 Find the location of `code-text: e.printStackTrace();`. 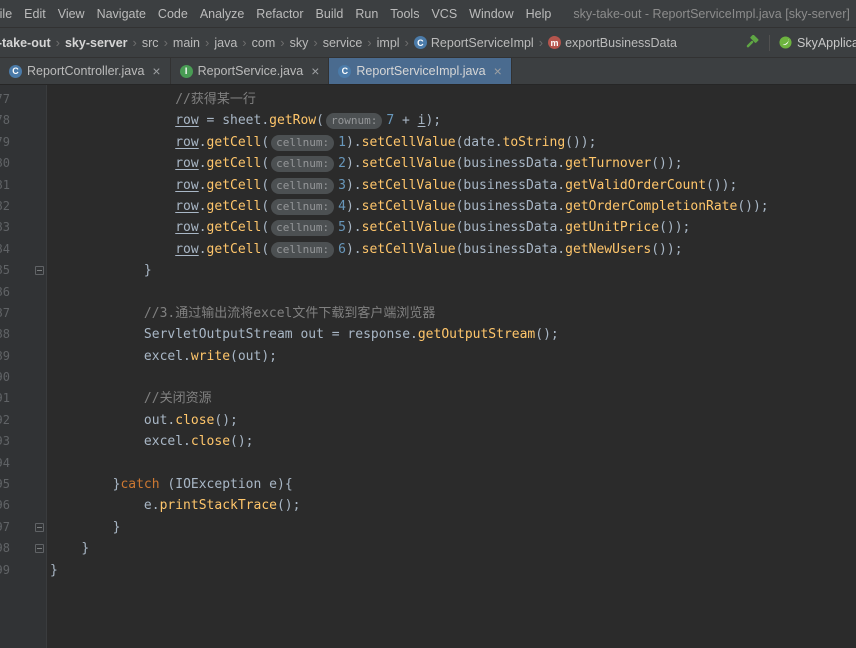

code-text: e.printStackTrace(); is located at coordinates (174, 505).